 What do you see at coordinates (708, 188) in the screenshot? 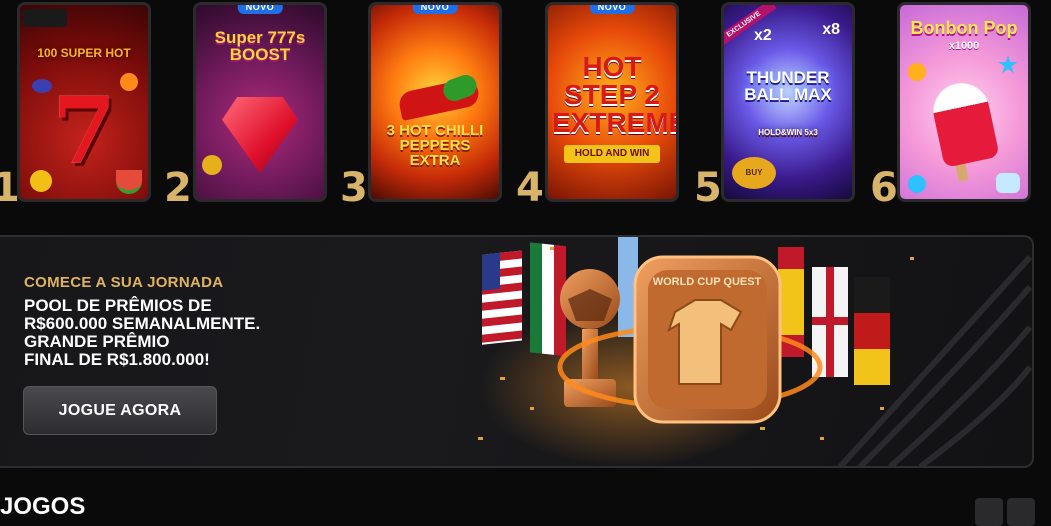
I see `rank-number: 5` at bounding box center [708, 188].